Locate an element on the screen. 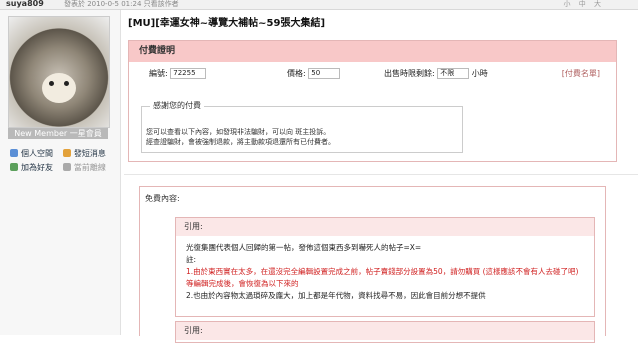 This screenshot has height=343, width=638. free-content-label: 免費內容: is located at coordinates (162, 198).